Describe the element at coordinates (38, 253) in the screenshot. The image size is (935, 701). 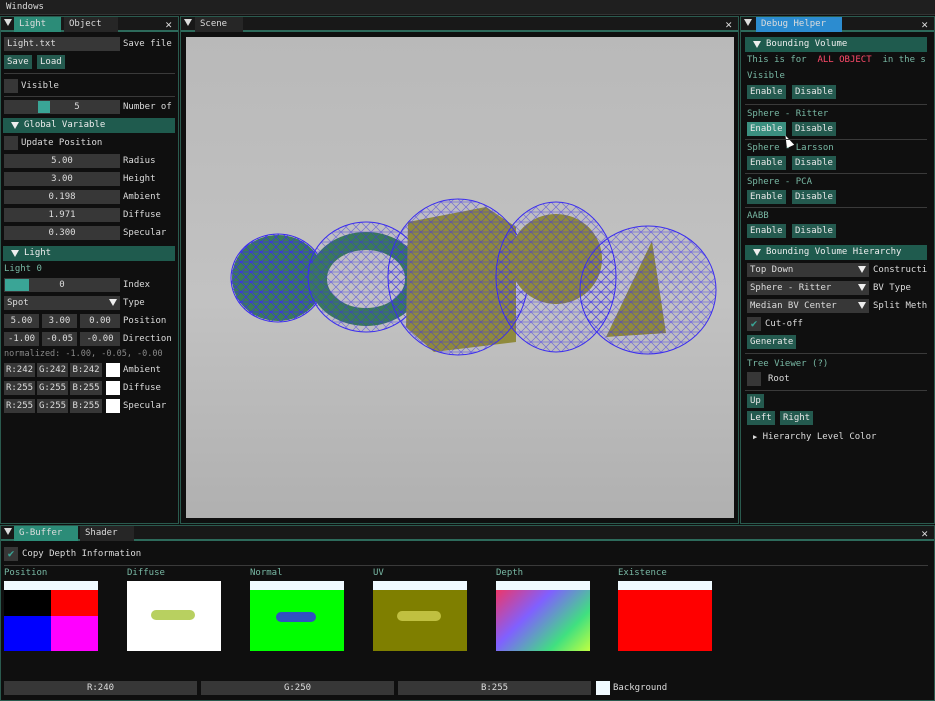
I see `light-header-title: Light` at that location.